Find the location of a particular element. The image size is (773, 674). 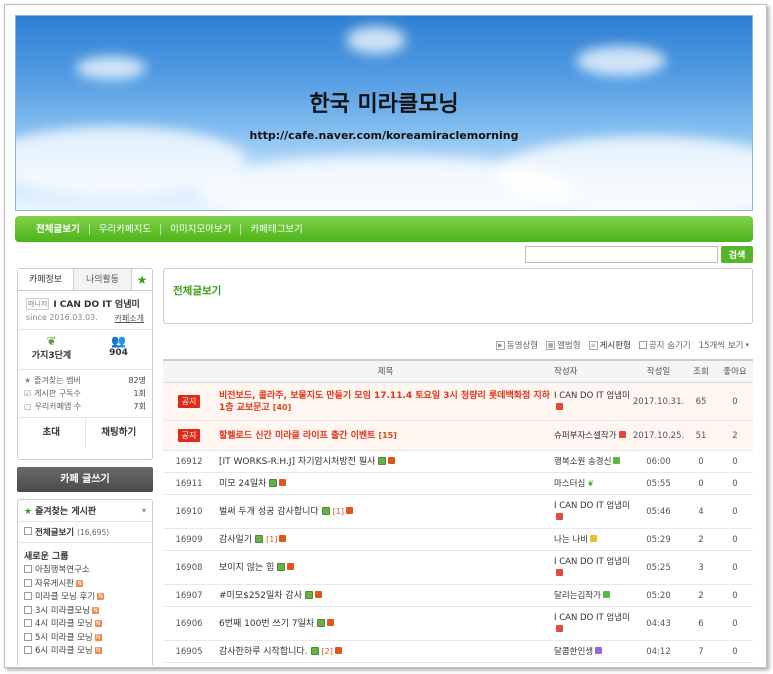

post-title: 6번째 100번 쓰기 7일차 is located at coordinates (266, 624).